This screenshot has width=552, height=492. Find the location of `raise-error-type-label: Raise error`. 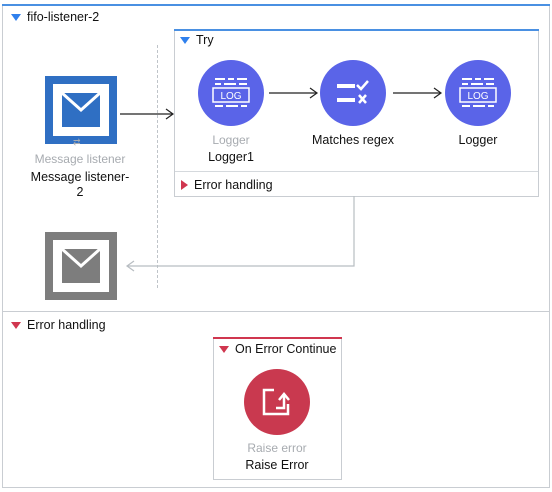

raise-error-type-label: Raise error is located at coordinates (277, 448).